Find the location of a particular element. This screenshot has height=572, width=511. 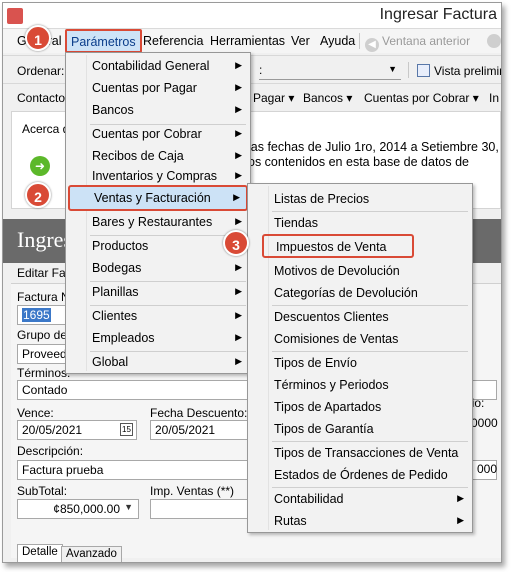

menu-item-label: Inventarios y Compras is located at coordinates (155, 176).